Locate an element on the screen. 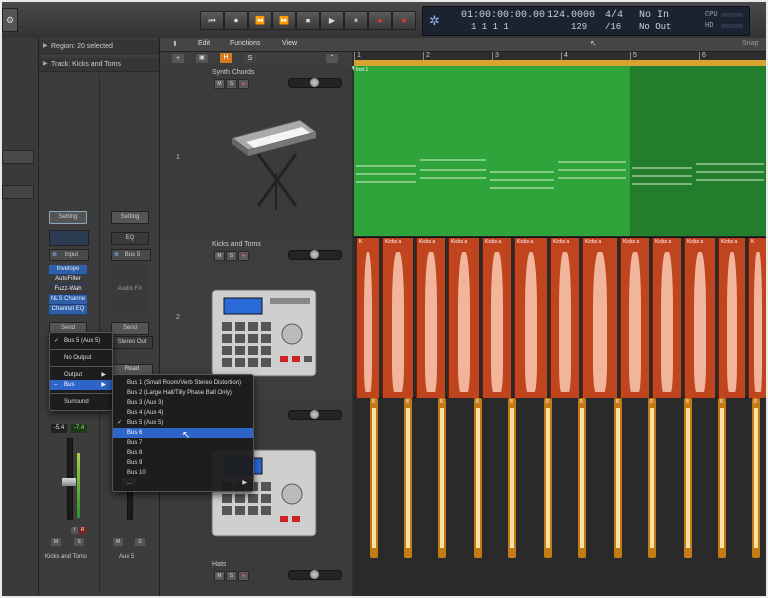  plugin-slot-2: AutoFilter is located at coordinates (68, 280).